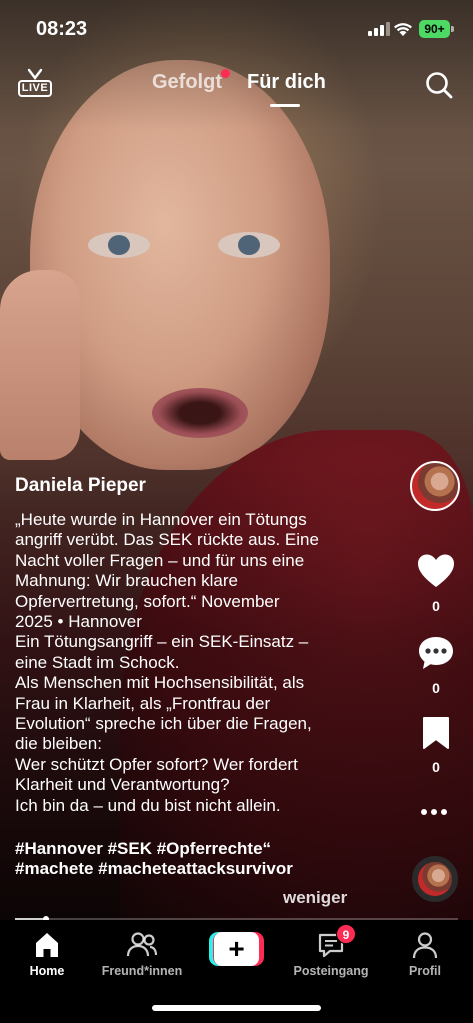 Image resolution: width=473 pixels, height=1023 pixels. What do you see at coordinates (236, 1008) in the screenshot?
I see `home-indicator` at bounding box center [236, 1008].